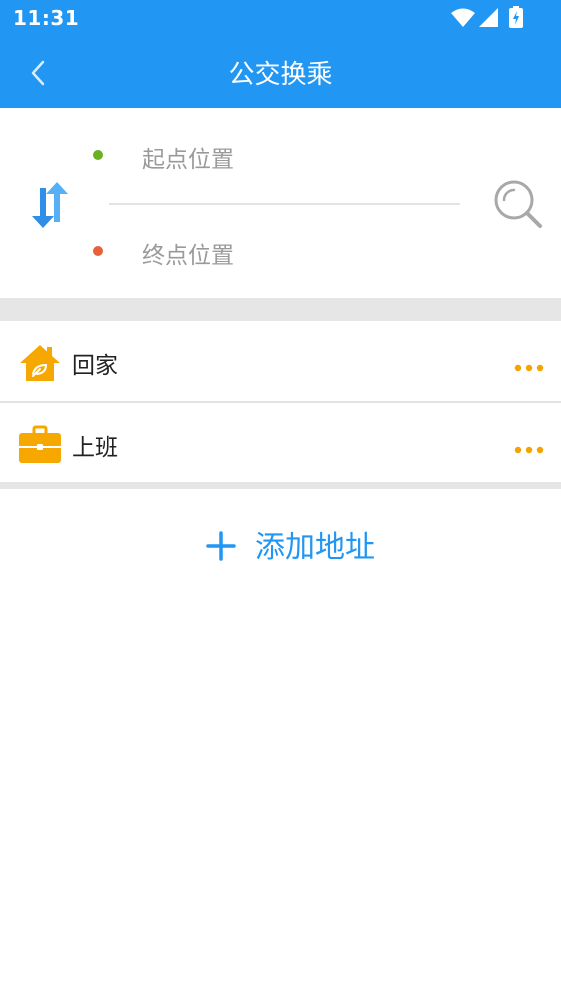 This screenshot has width=561, height=999. Describe the element at coordinates (489, 20) in the screenshot. I see `signal-icon` at that location.